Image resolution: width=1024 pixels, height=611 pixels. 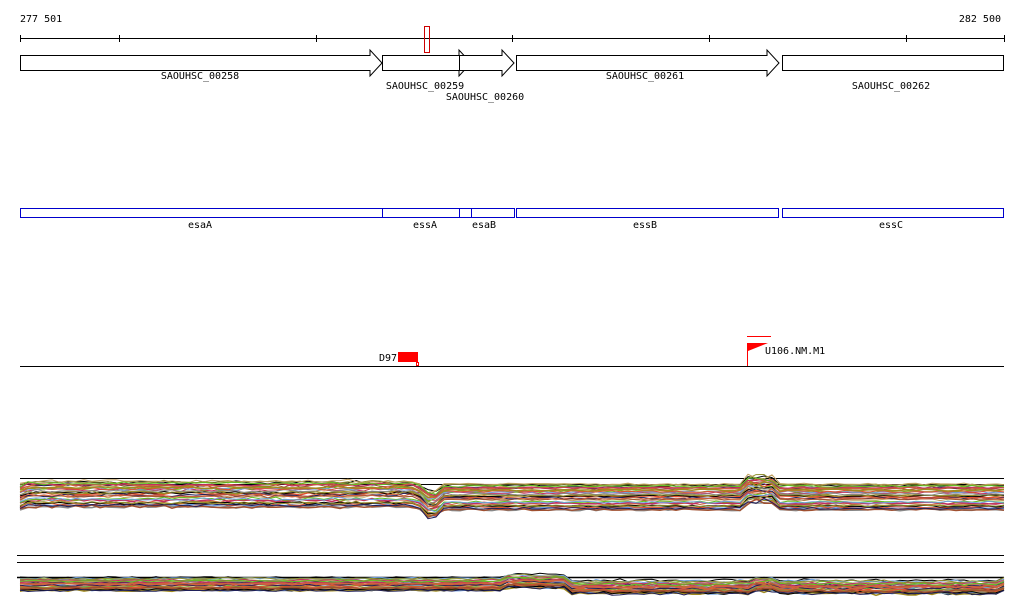 What do you see at coordinates (425, 86) in the screenshot?
I see `gene-label: SAOUHSC_00259` at bounding box center [425, 86].